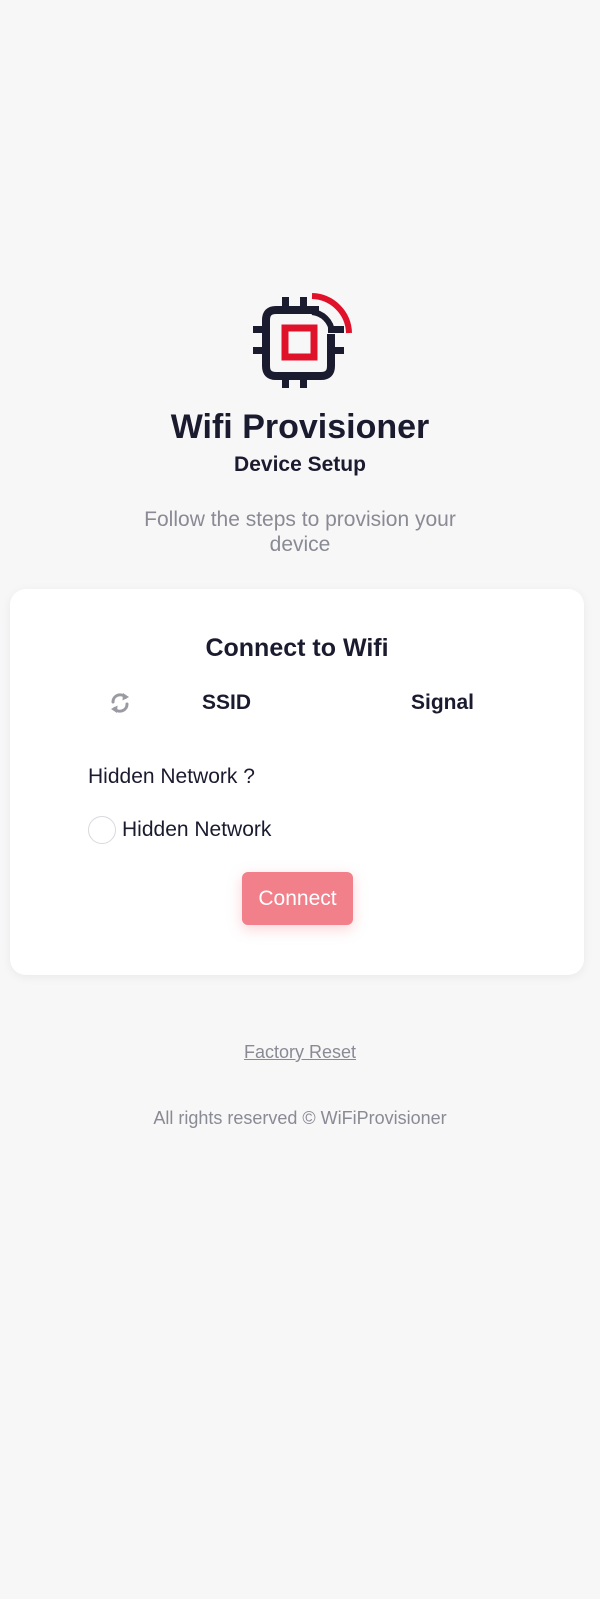  What do you see at coordinates (300, 1118) in the screenshot?
I see `footer-copyright: All rights reserved © WiFiProvisioner` at bounding box center [300, 1118].